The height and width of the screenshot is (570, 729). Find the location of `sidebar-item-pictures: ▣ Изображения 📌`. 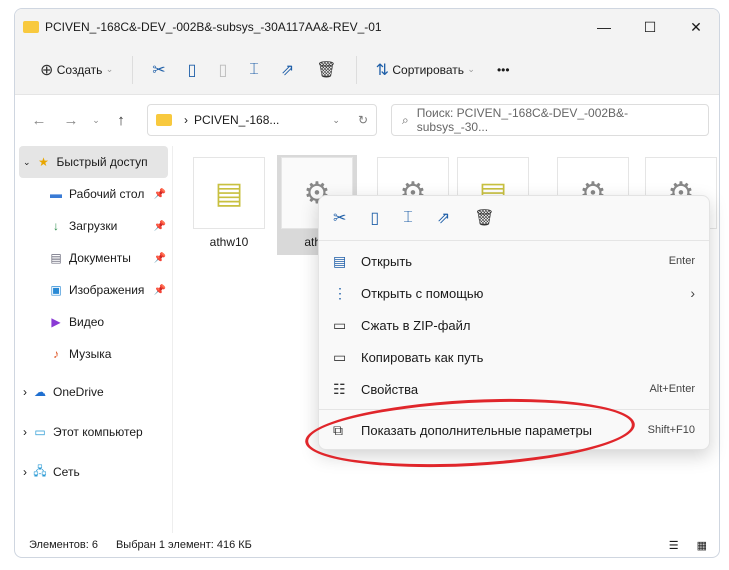

sidebar-item-pictures: ▣ Изображения 📌 is located at coordinates (93, 290).